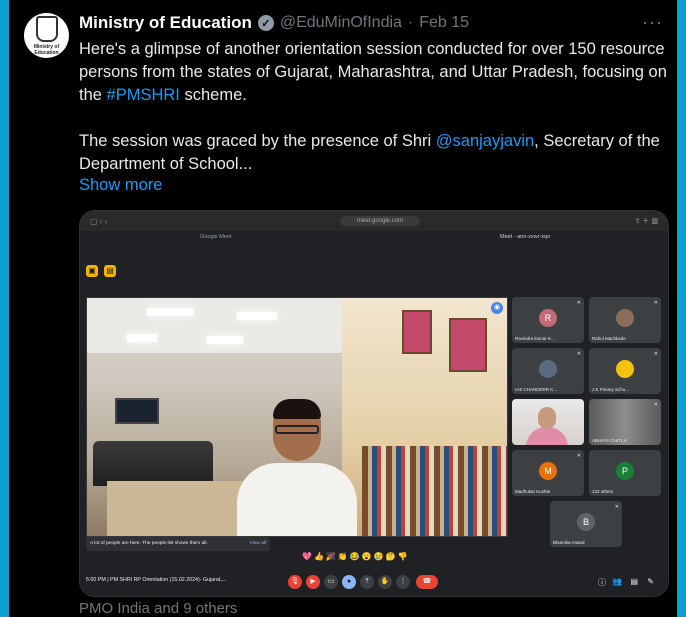 This screenshot has height=617, width=686. Describe the element at coordinates (403, 582) in the screenshot. I see `more-options-button: ⋮` at that location.